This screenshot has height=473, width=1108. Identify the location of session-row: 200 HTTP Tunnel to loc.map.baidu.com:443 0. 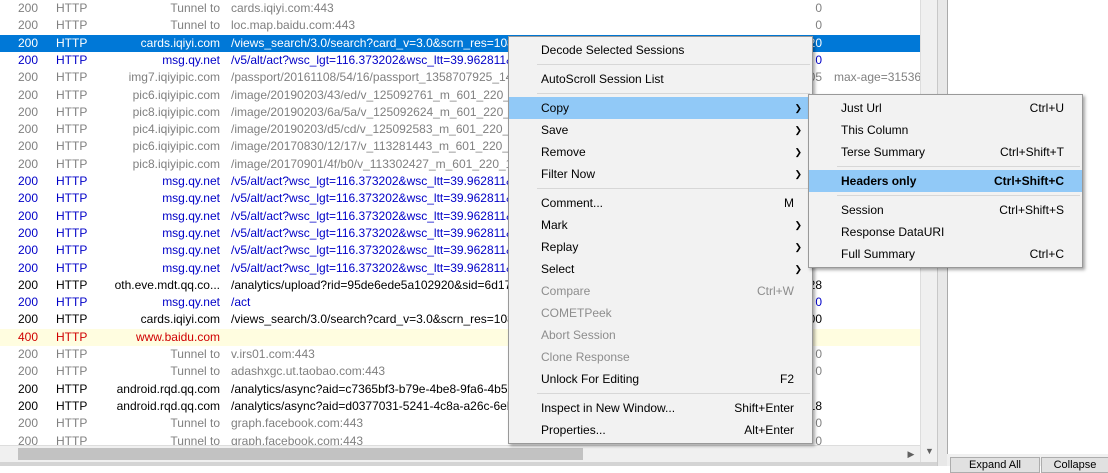
(460, 25).